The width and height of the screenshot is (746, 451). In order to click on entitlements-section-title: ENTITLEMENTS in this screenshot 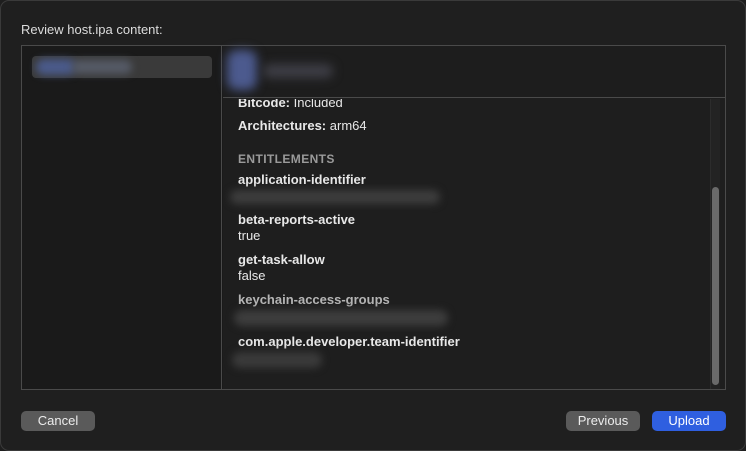, I will do `click(286, 159)`.